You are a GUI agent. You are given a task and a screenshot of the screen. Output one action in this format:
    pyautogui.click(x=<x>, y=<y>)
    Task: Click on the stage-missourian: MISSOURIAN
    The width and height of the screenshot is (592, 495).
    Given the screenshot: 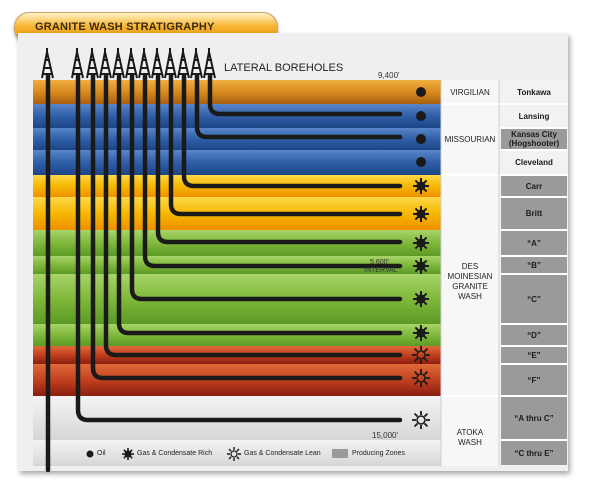 What is the action you would take?
    pyautogui.click(x=470, y=139)
    